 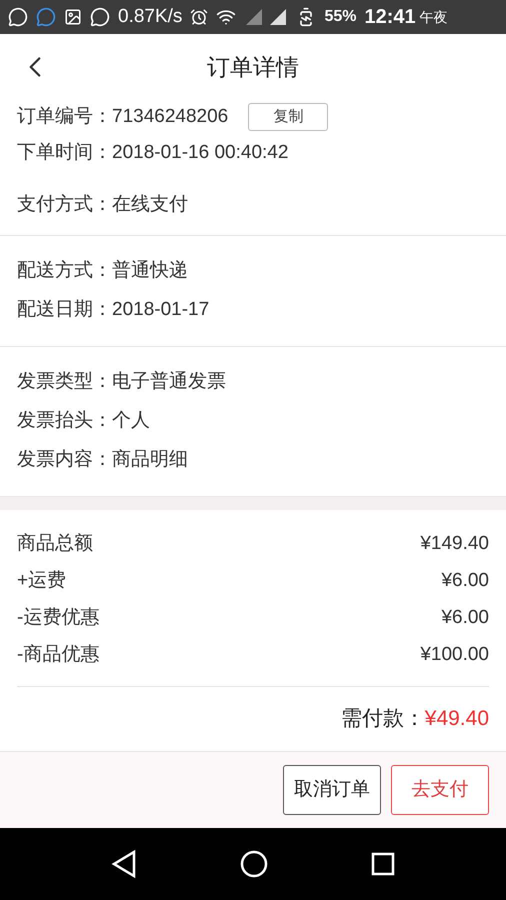 I want to click on field-value: 普通快递, so click(x=150, y=271).